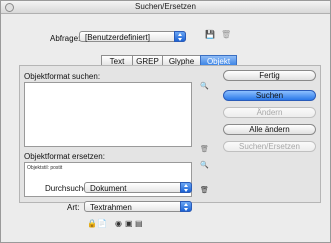 The width and height of the screenshot is (331, 243). Describe the element at coordinates (210, 34) in the screenshot. I see `save-query-icon: 💾` at that location.